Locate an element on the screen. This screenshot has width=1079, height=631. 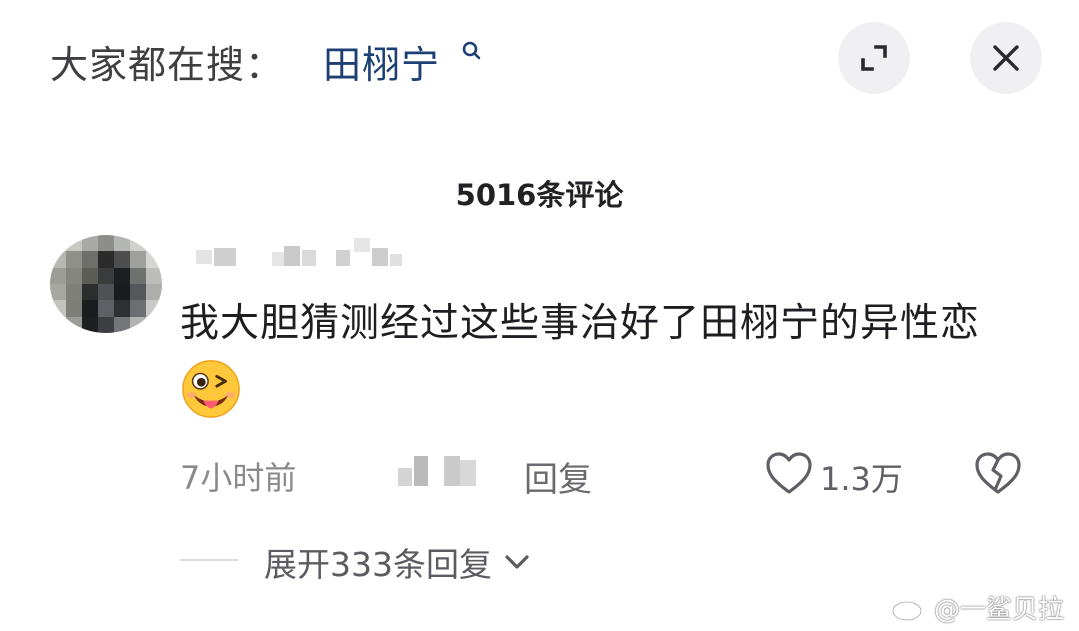
trending-search-label: 大家都在搜： is located at coordinates (167, 65).